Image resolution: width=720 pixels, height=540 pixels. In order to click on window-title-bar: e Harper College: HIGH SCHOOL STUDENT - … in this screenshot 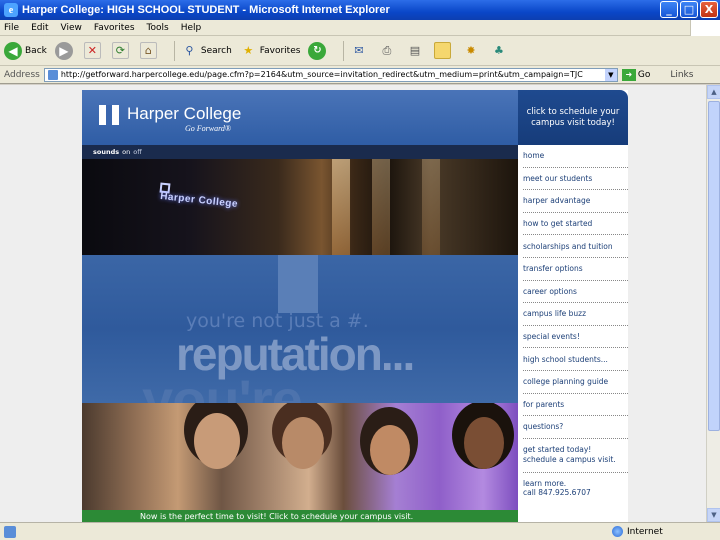, I will do `click(360, 10)`.